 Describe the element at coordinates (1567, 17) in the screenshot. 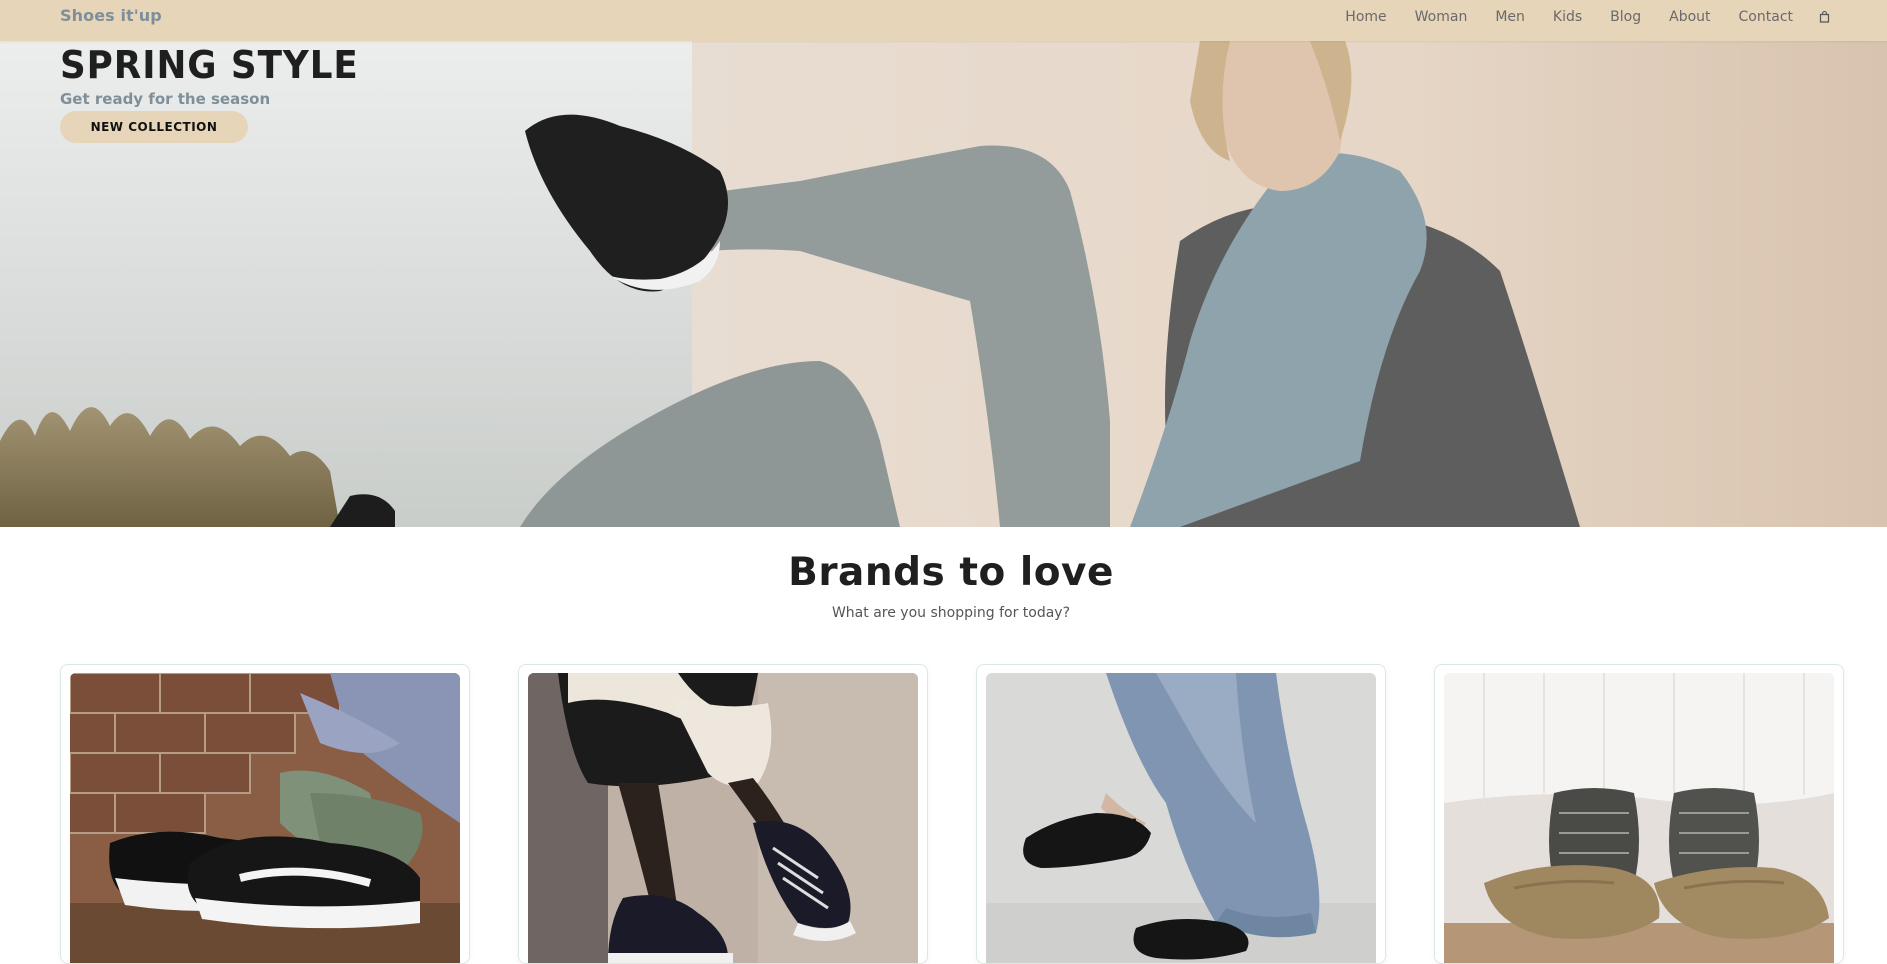

I see `nav-link-kids: Kids` at that location.